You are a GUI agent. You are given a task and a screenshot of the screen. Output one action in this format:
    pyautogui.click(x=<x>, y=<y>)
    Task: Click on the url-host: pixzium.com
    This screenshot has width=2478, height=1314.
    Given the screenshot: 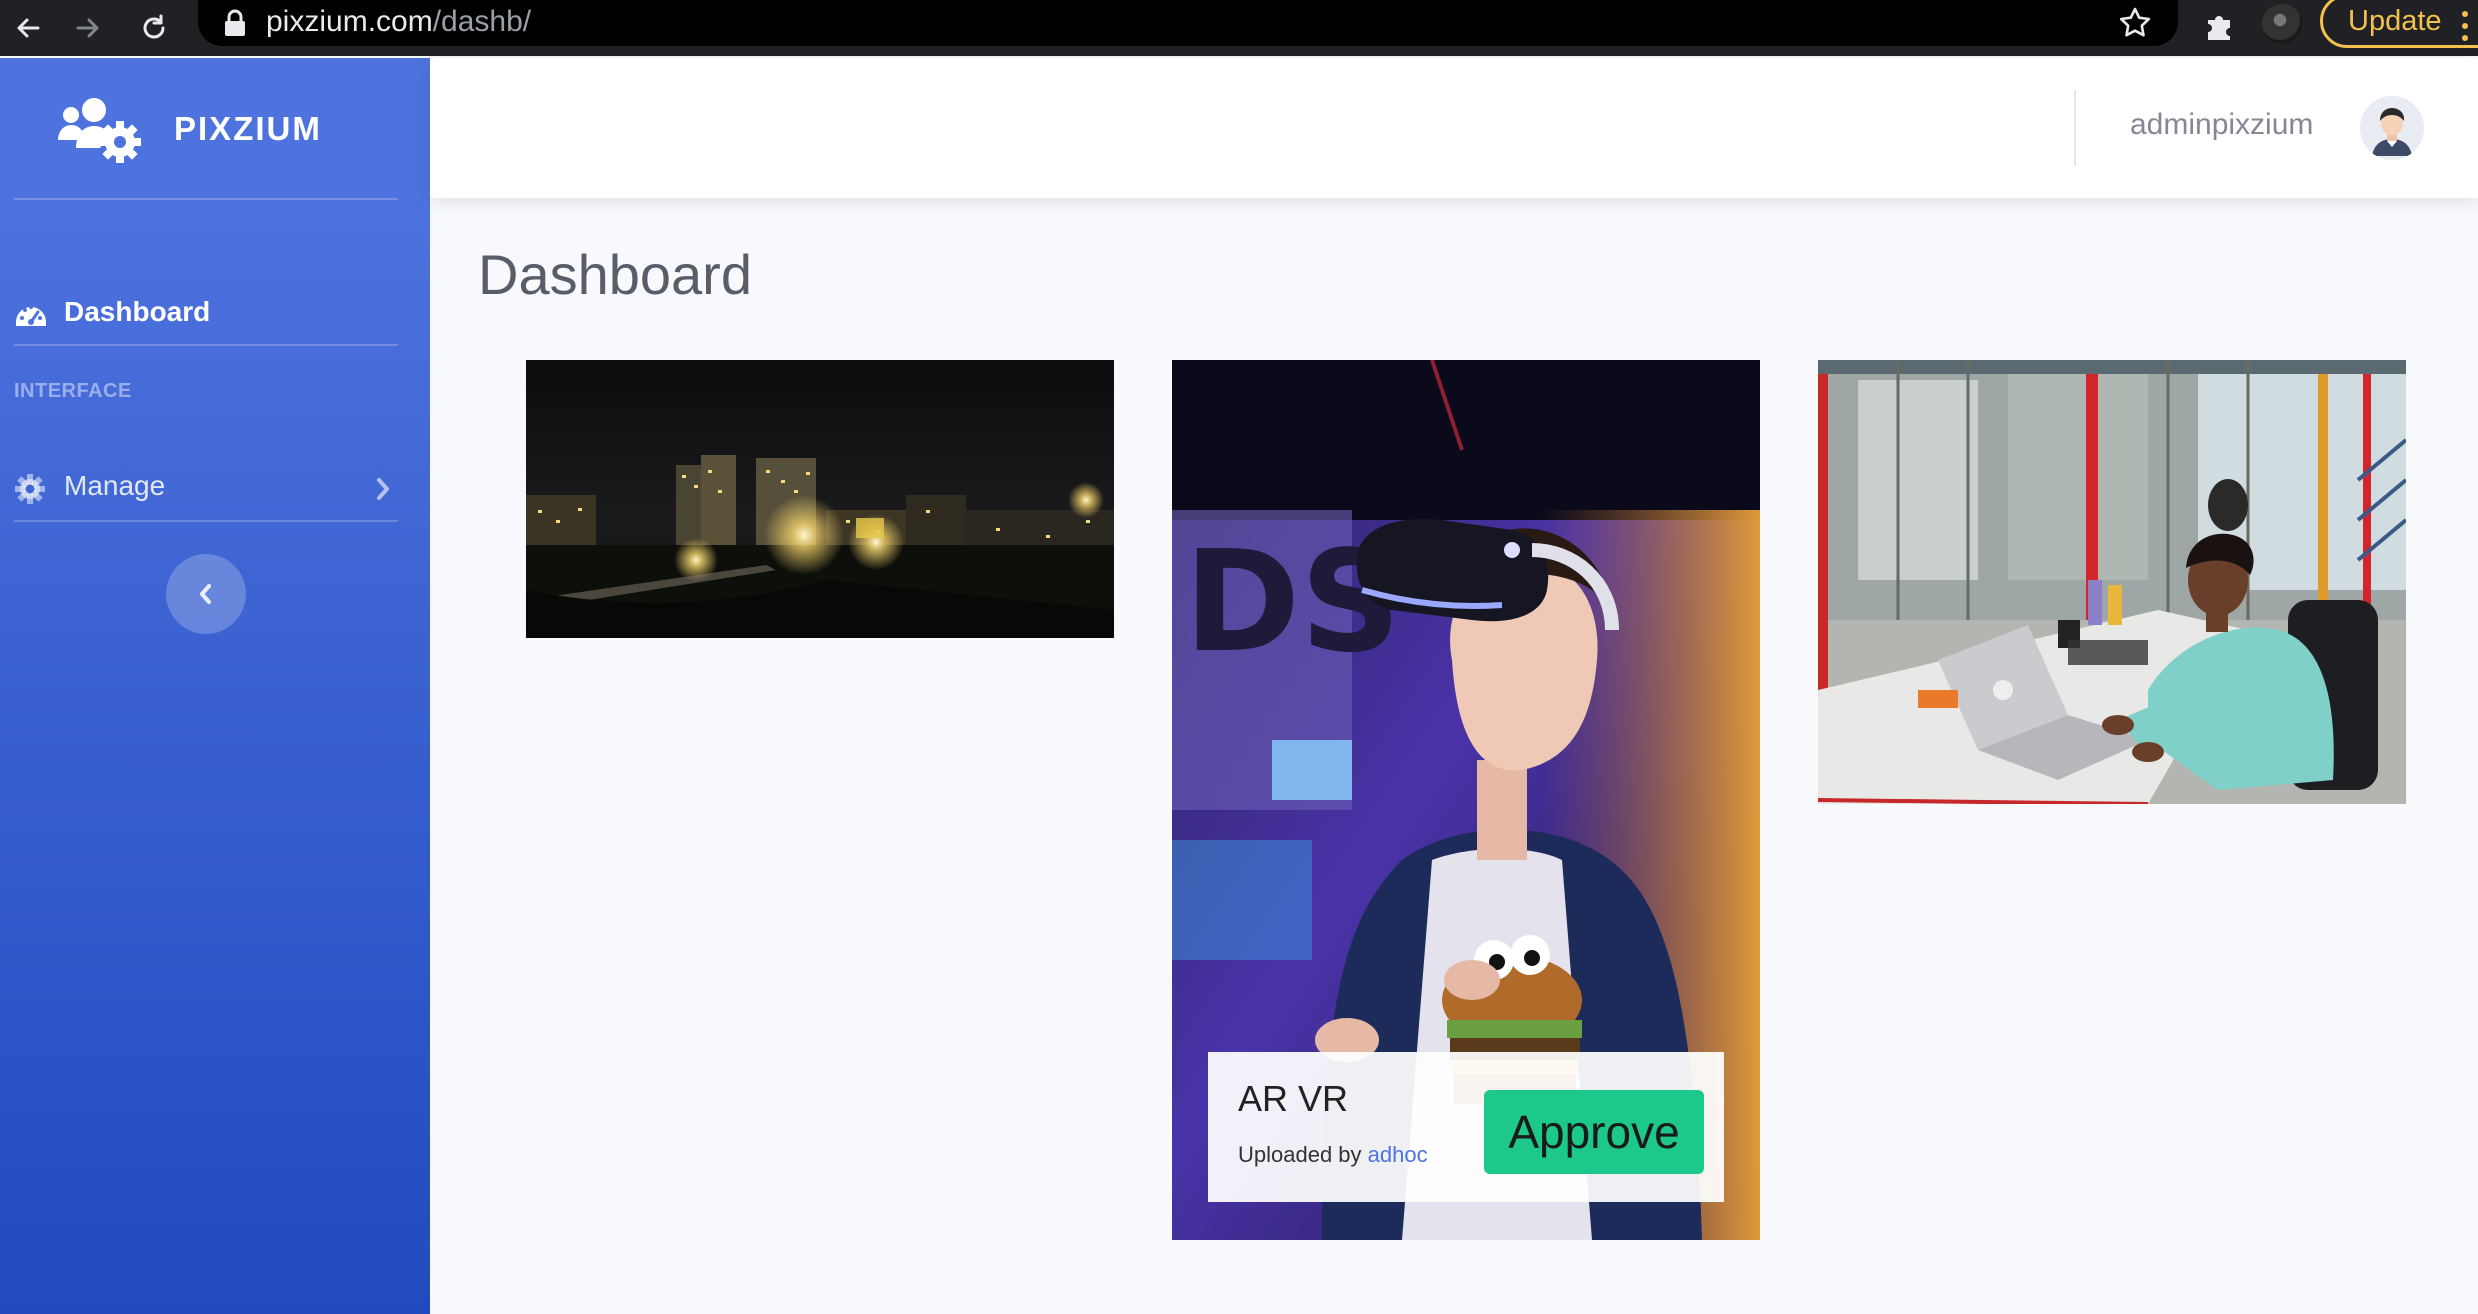 What is the action you would take?
    pyautogui.click(x=349, y=21)
    